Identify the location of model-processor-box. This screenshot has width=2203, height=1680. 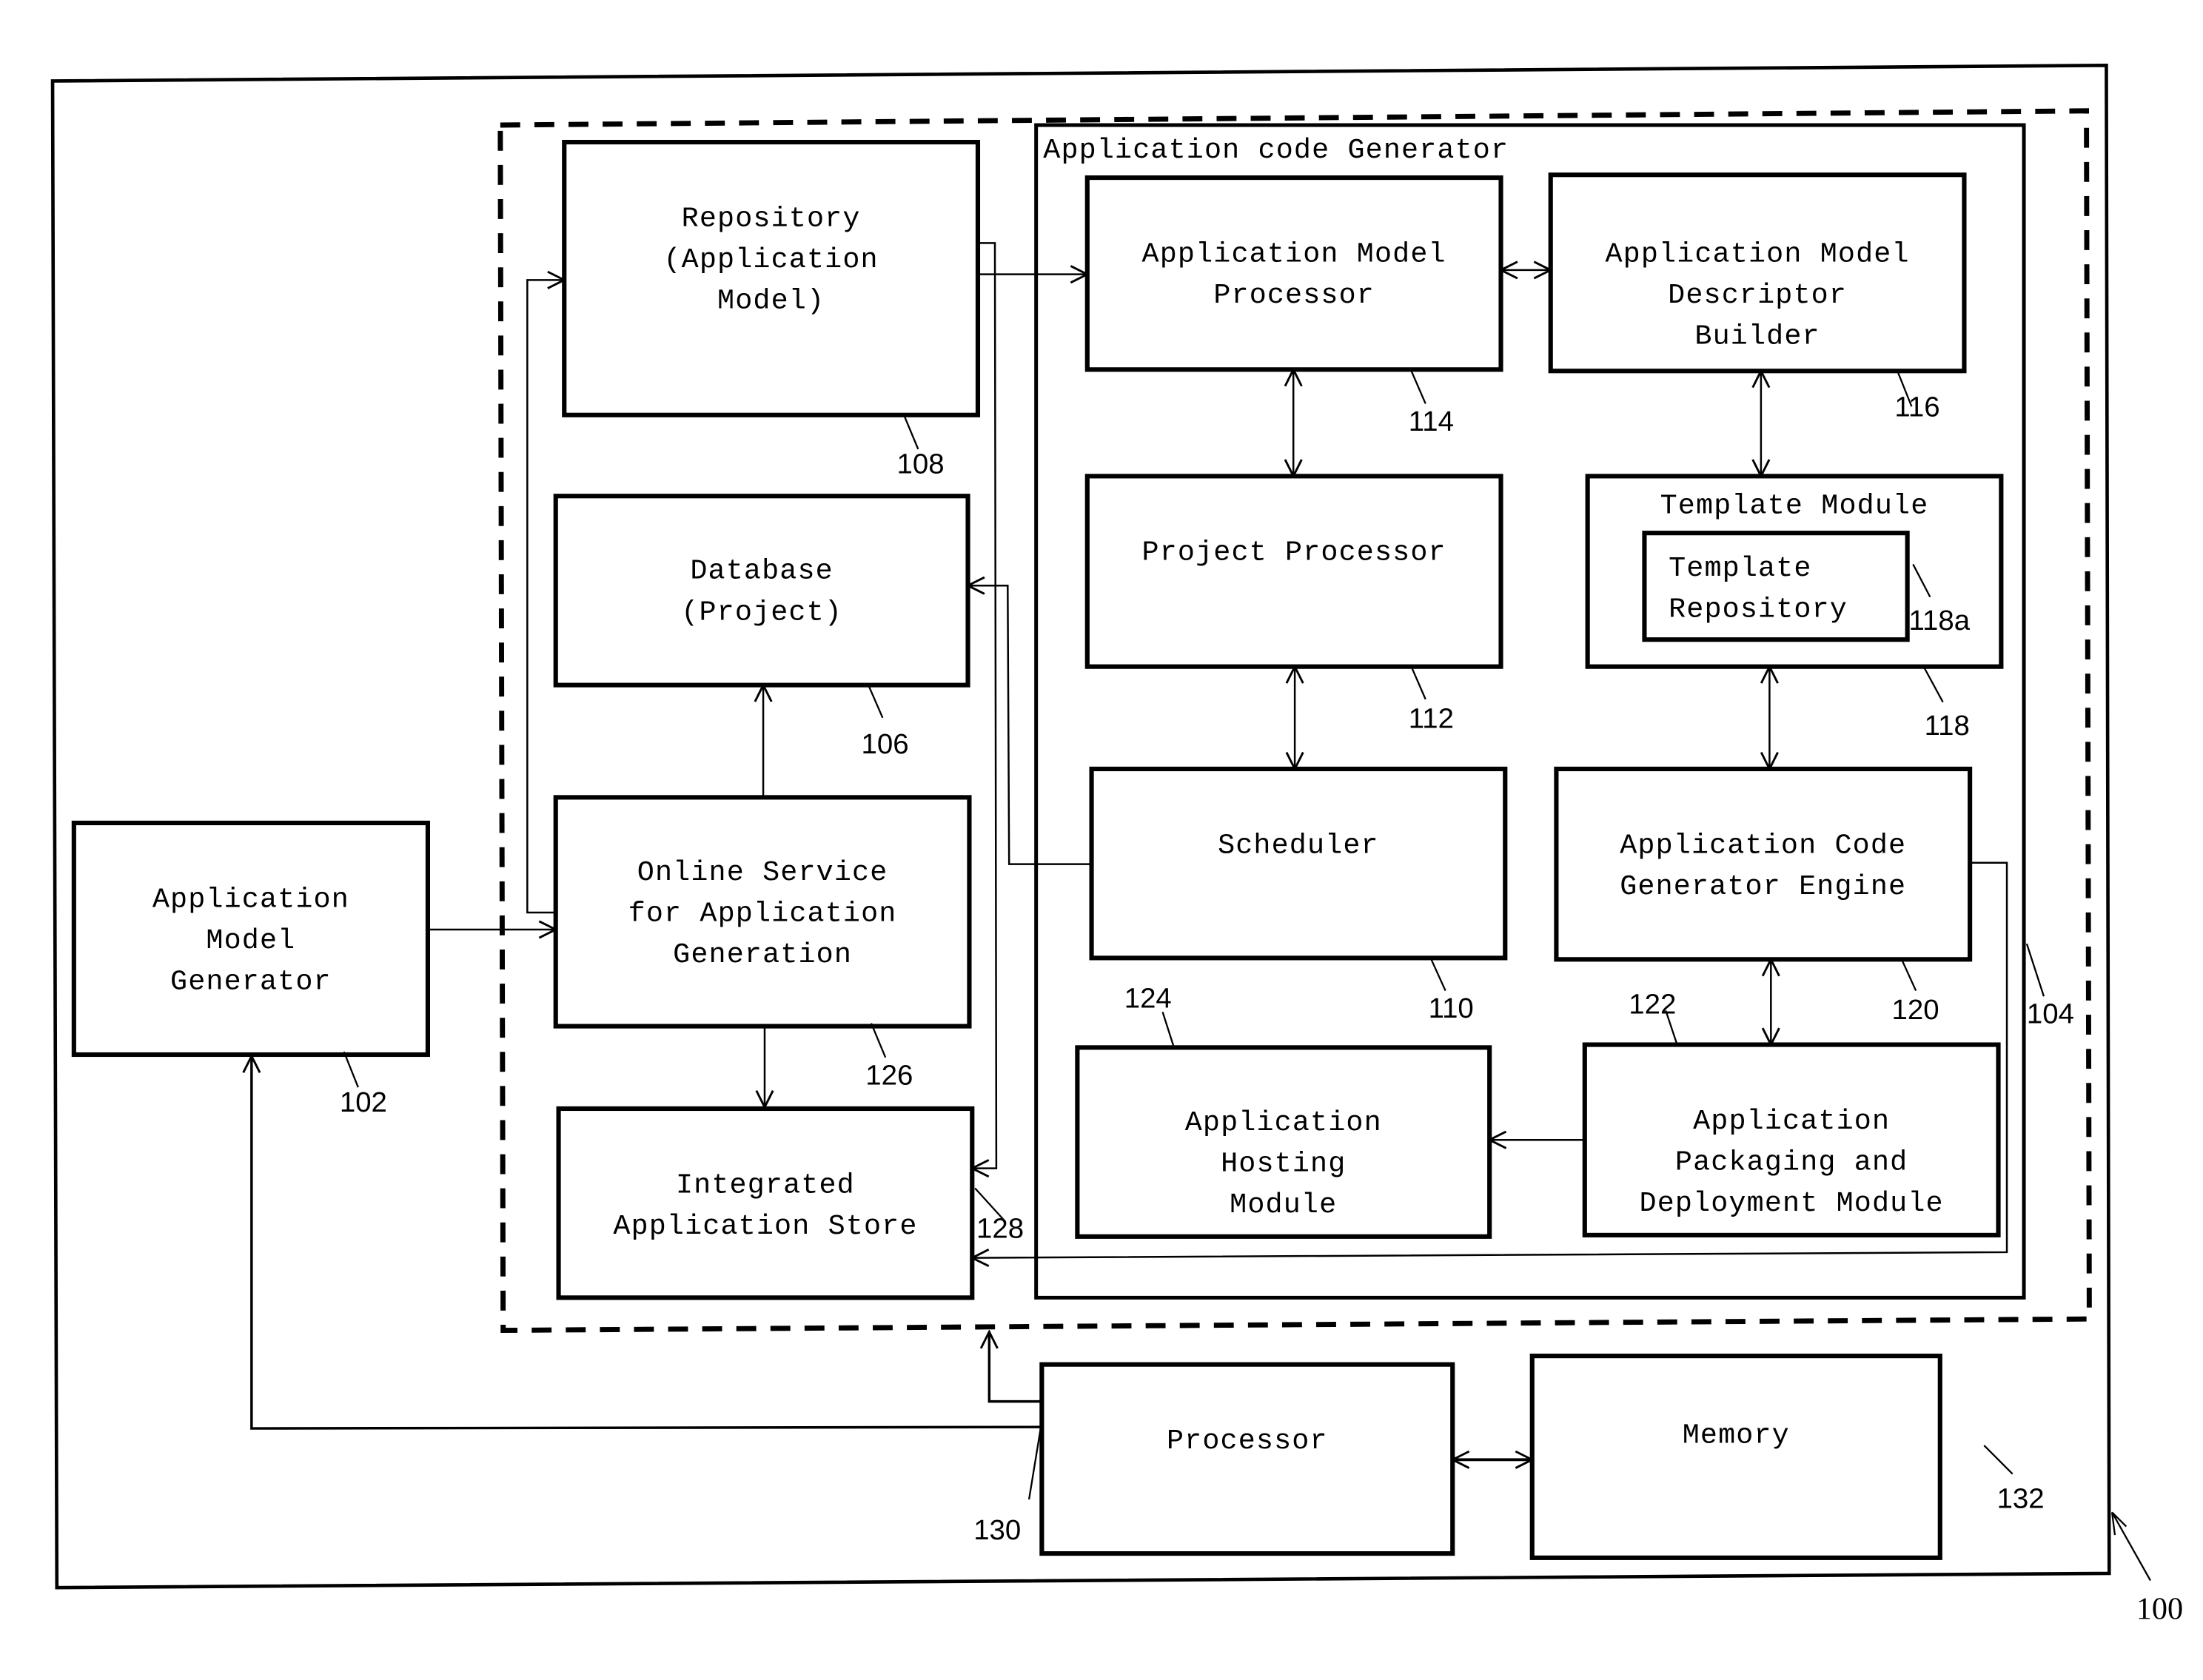
(1293, 273).